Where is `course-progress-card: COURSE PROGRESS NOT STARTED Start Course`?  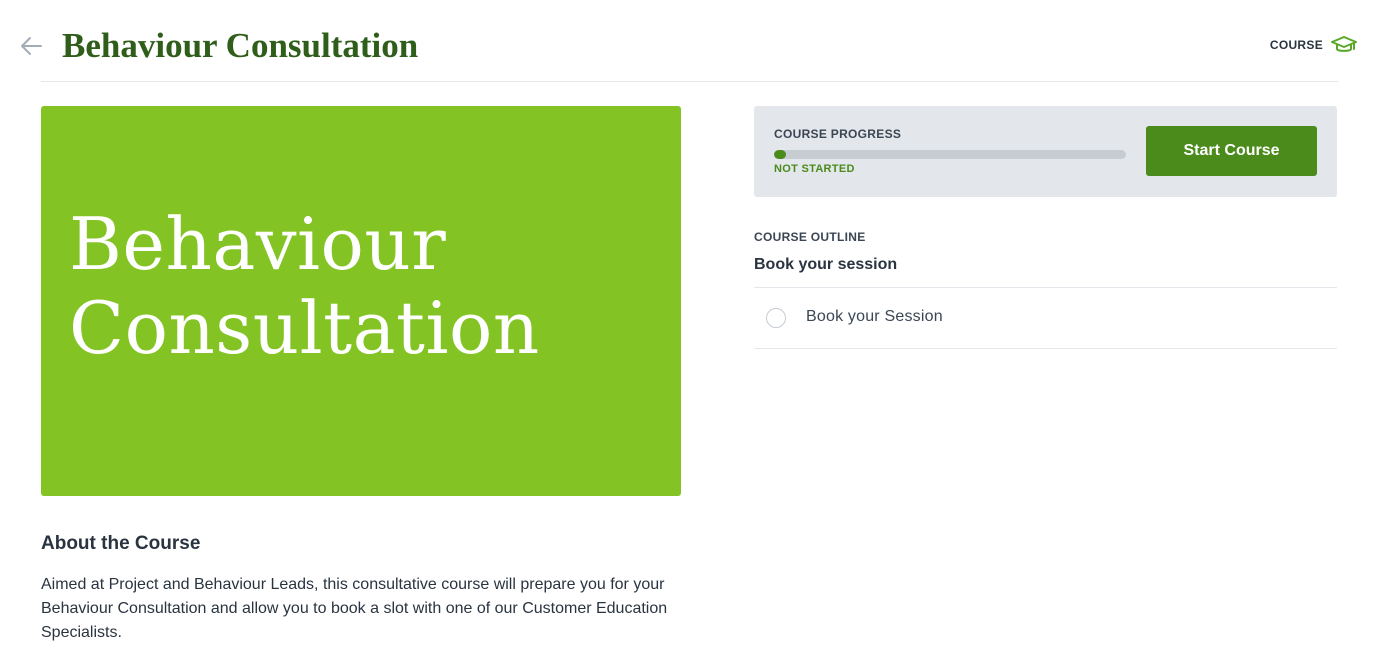
course-progress-card: COURSE PROGRESS NOT STARTED Start Course is located at coordinates (1045, 151).